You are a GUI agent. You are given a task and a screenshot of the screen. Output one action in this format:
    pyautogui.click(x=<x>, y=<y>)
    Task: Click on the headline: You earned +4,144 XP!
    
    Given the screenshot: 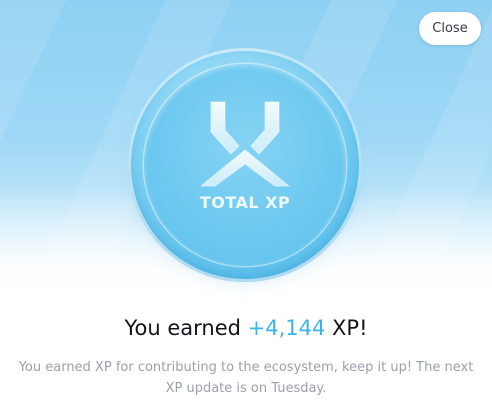 What is the action you would take?
    pyautogui.click(x=246, y=328)
    